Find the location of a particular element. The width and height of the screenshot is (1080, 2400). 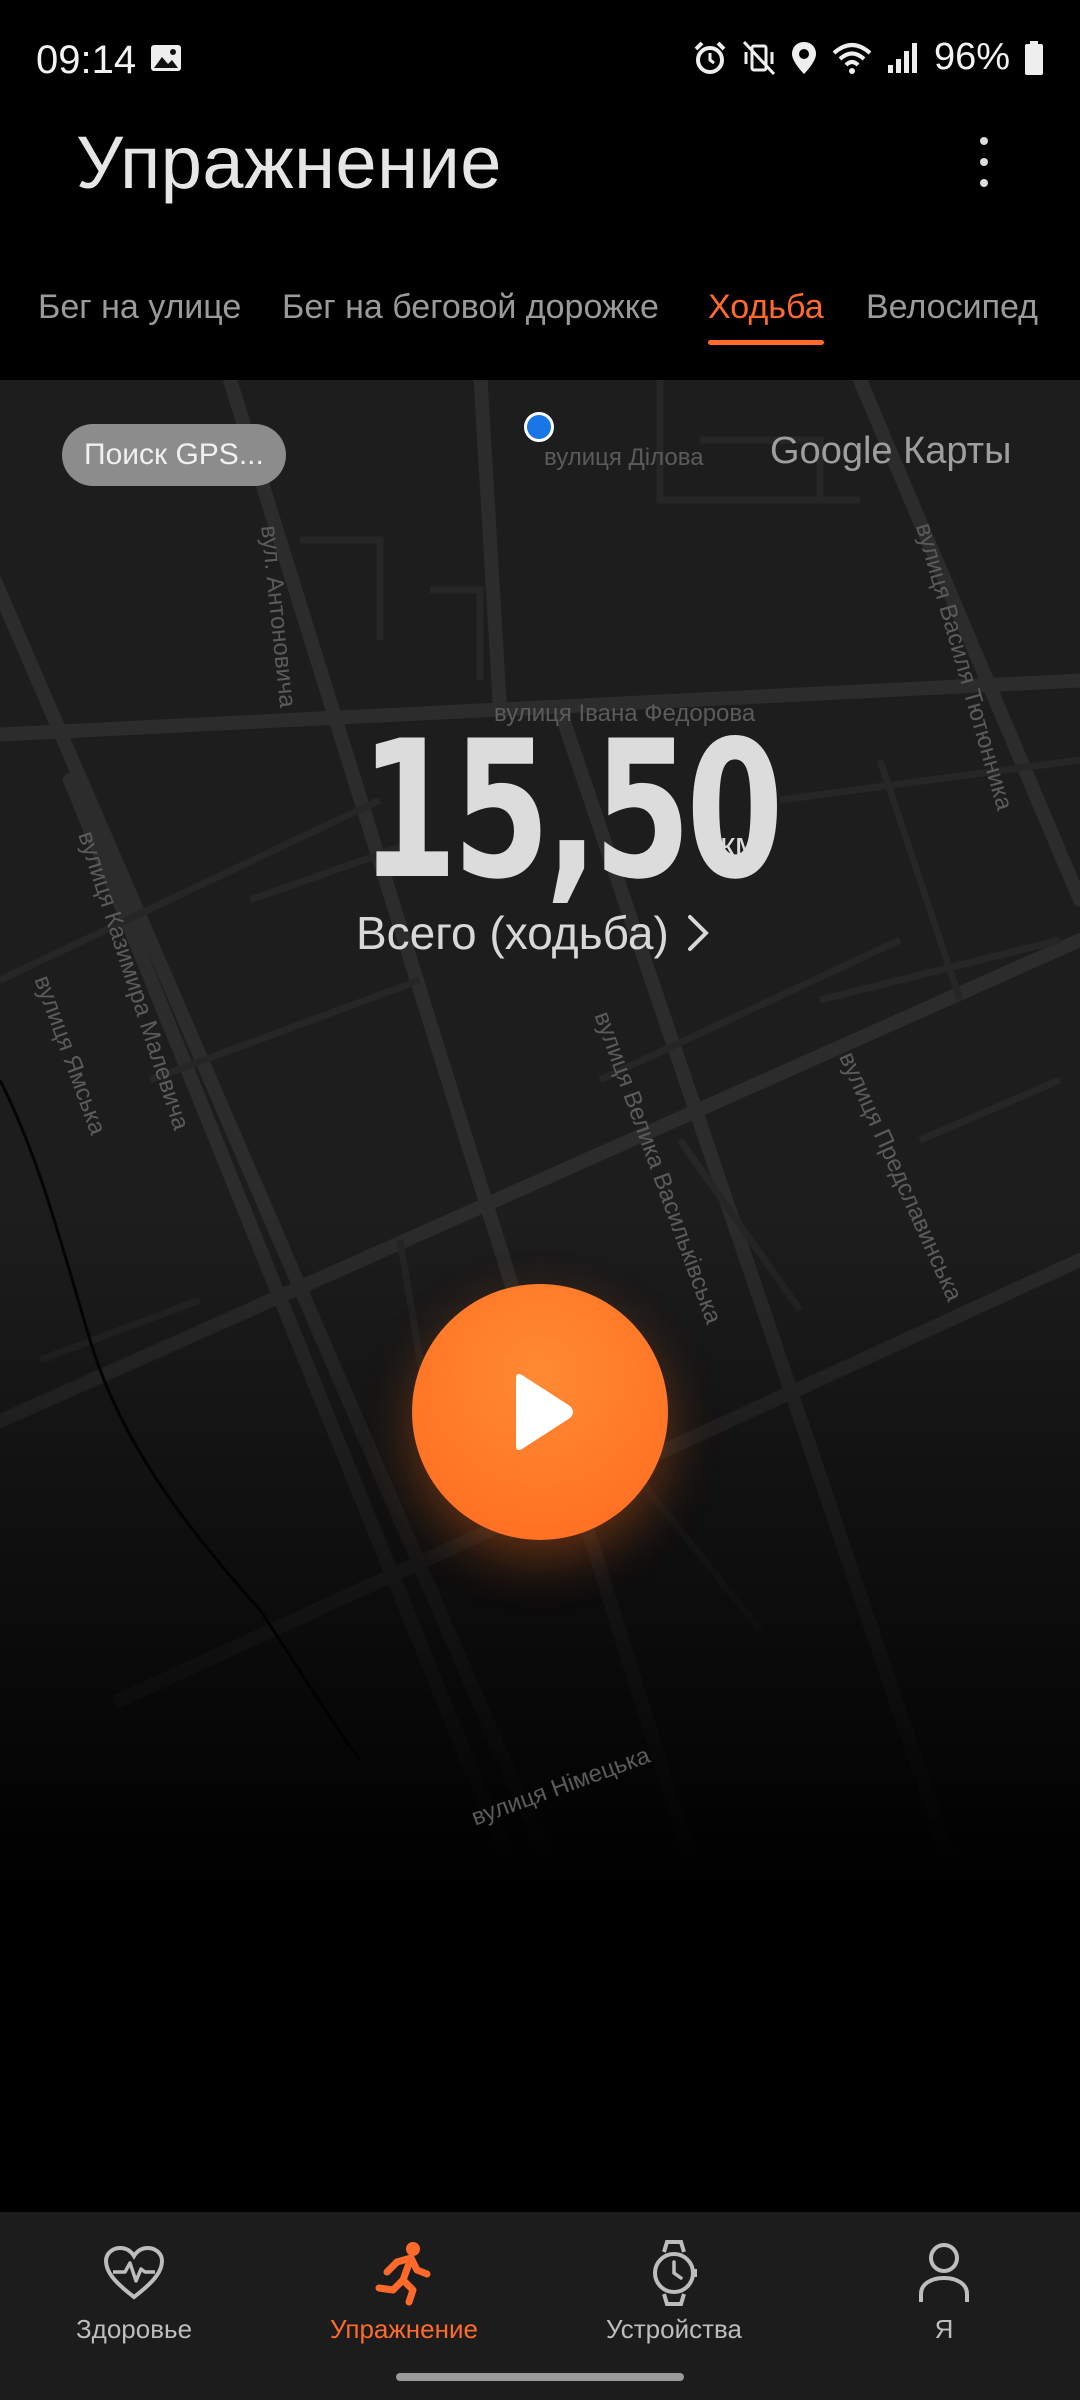

home-indicator is located at coordinates (540, 2377).